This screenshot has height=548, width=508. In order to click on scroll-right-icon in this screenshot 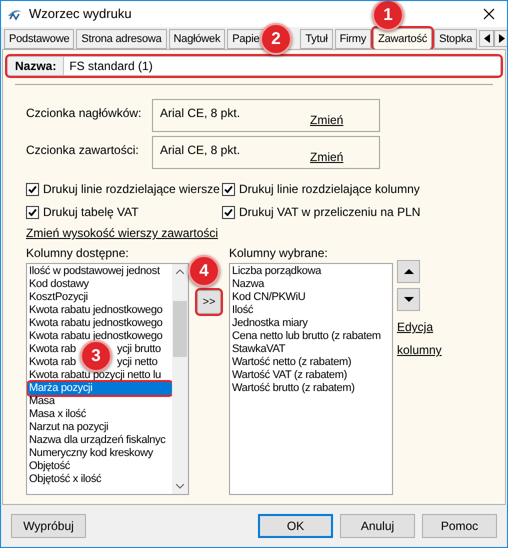, I will do `click(500, 38)`.